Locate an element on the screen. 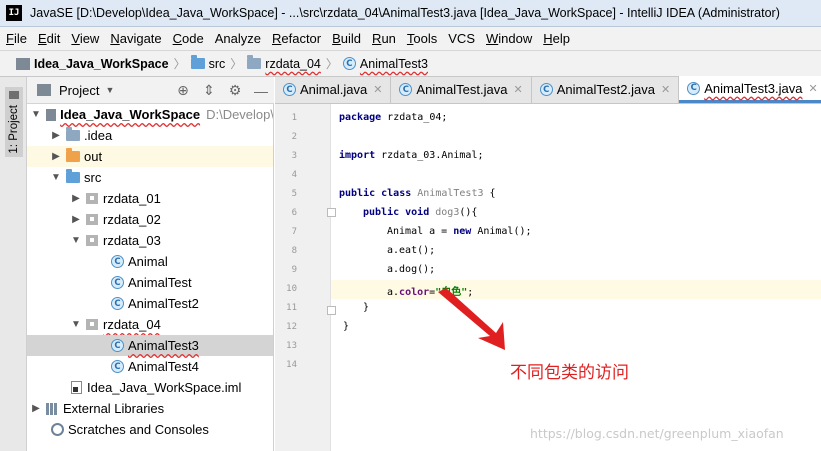 This screenshot has width=821, height=451. tab-animaltest2-java: C AnimalTest2.java ✕ is located at coordinates (606, 89).